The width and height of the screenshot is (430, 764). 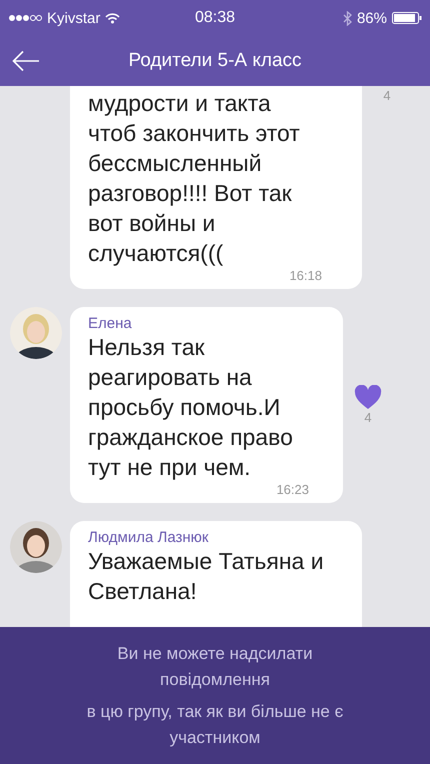 I want to click on battery-icon, so click(x=407, y=18).